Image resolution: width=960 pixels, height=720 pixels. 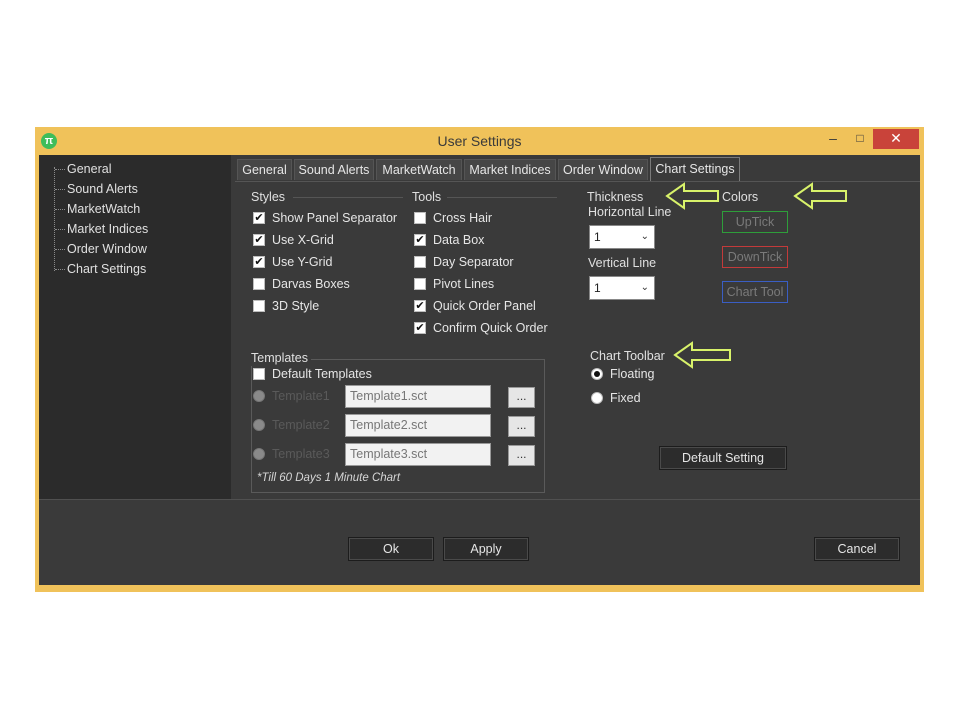 I want to click on chart-tool-color-button: Chart Tool, so click(x=755, y=292).